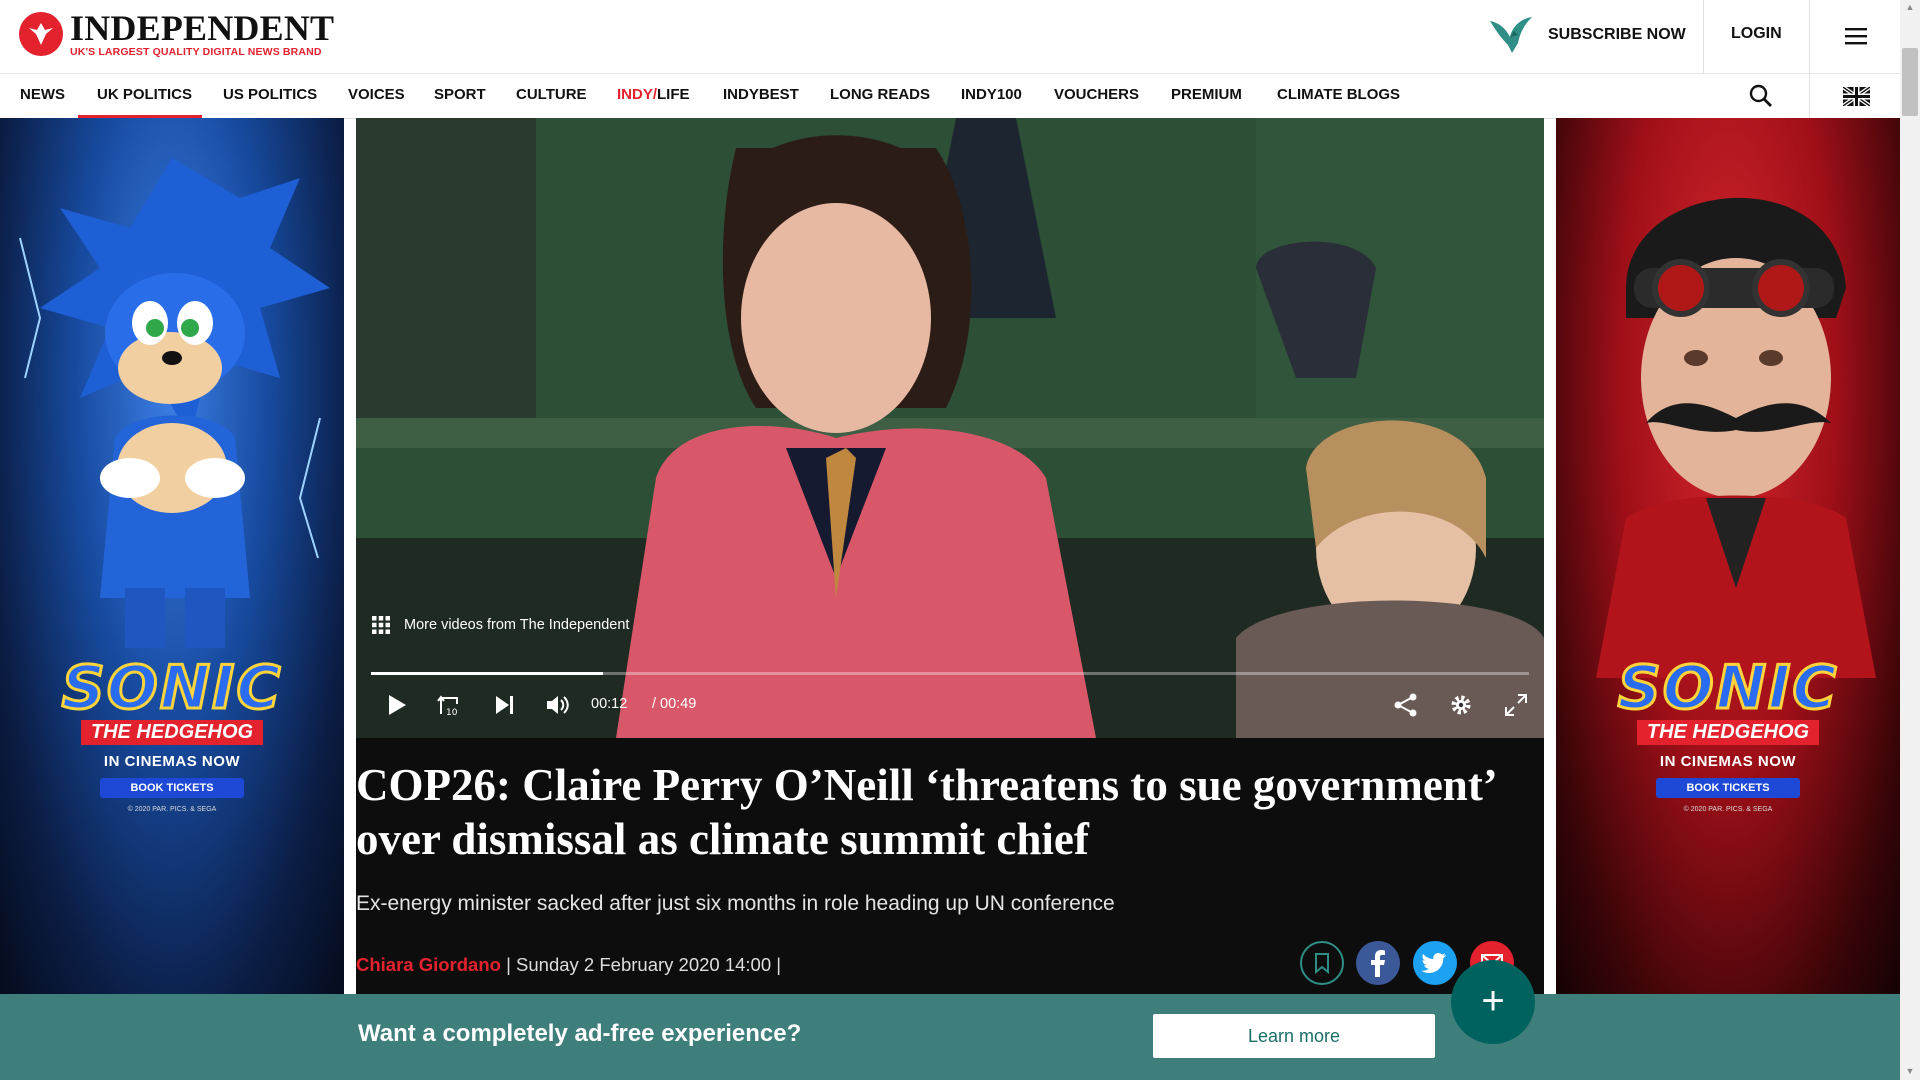 This screenshot has width=1920, height=1080. I want to click on settings-gear-icon, so click(1461, 705).